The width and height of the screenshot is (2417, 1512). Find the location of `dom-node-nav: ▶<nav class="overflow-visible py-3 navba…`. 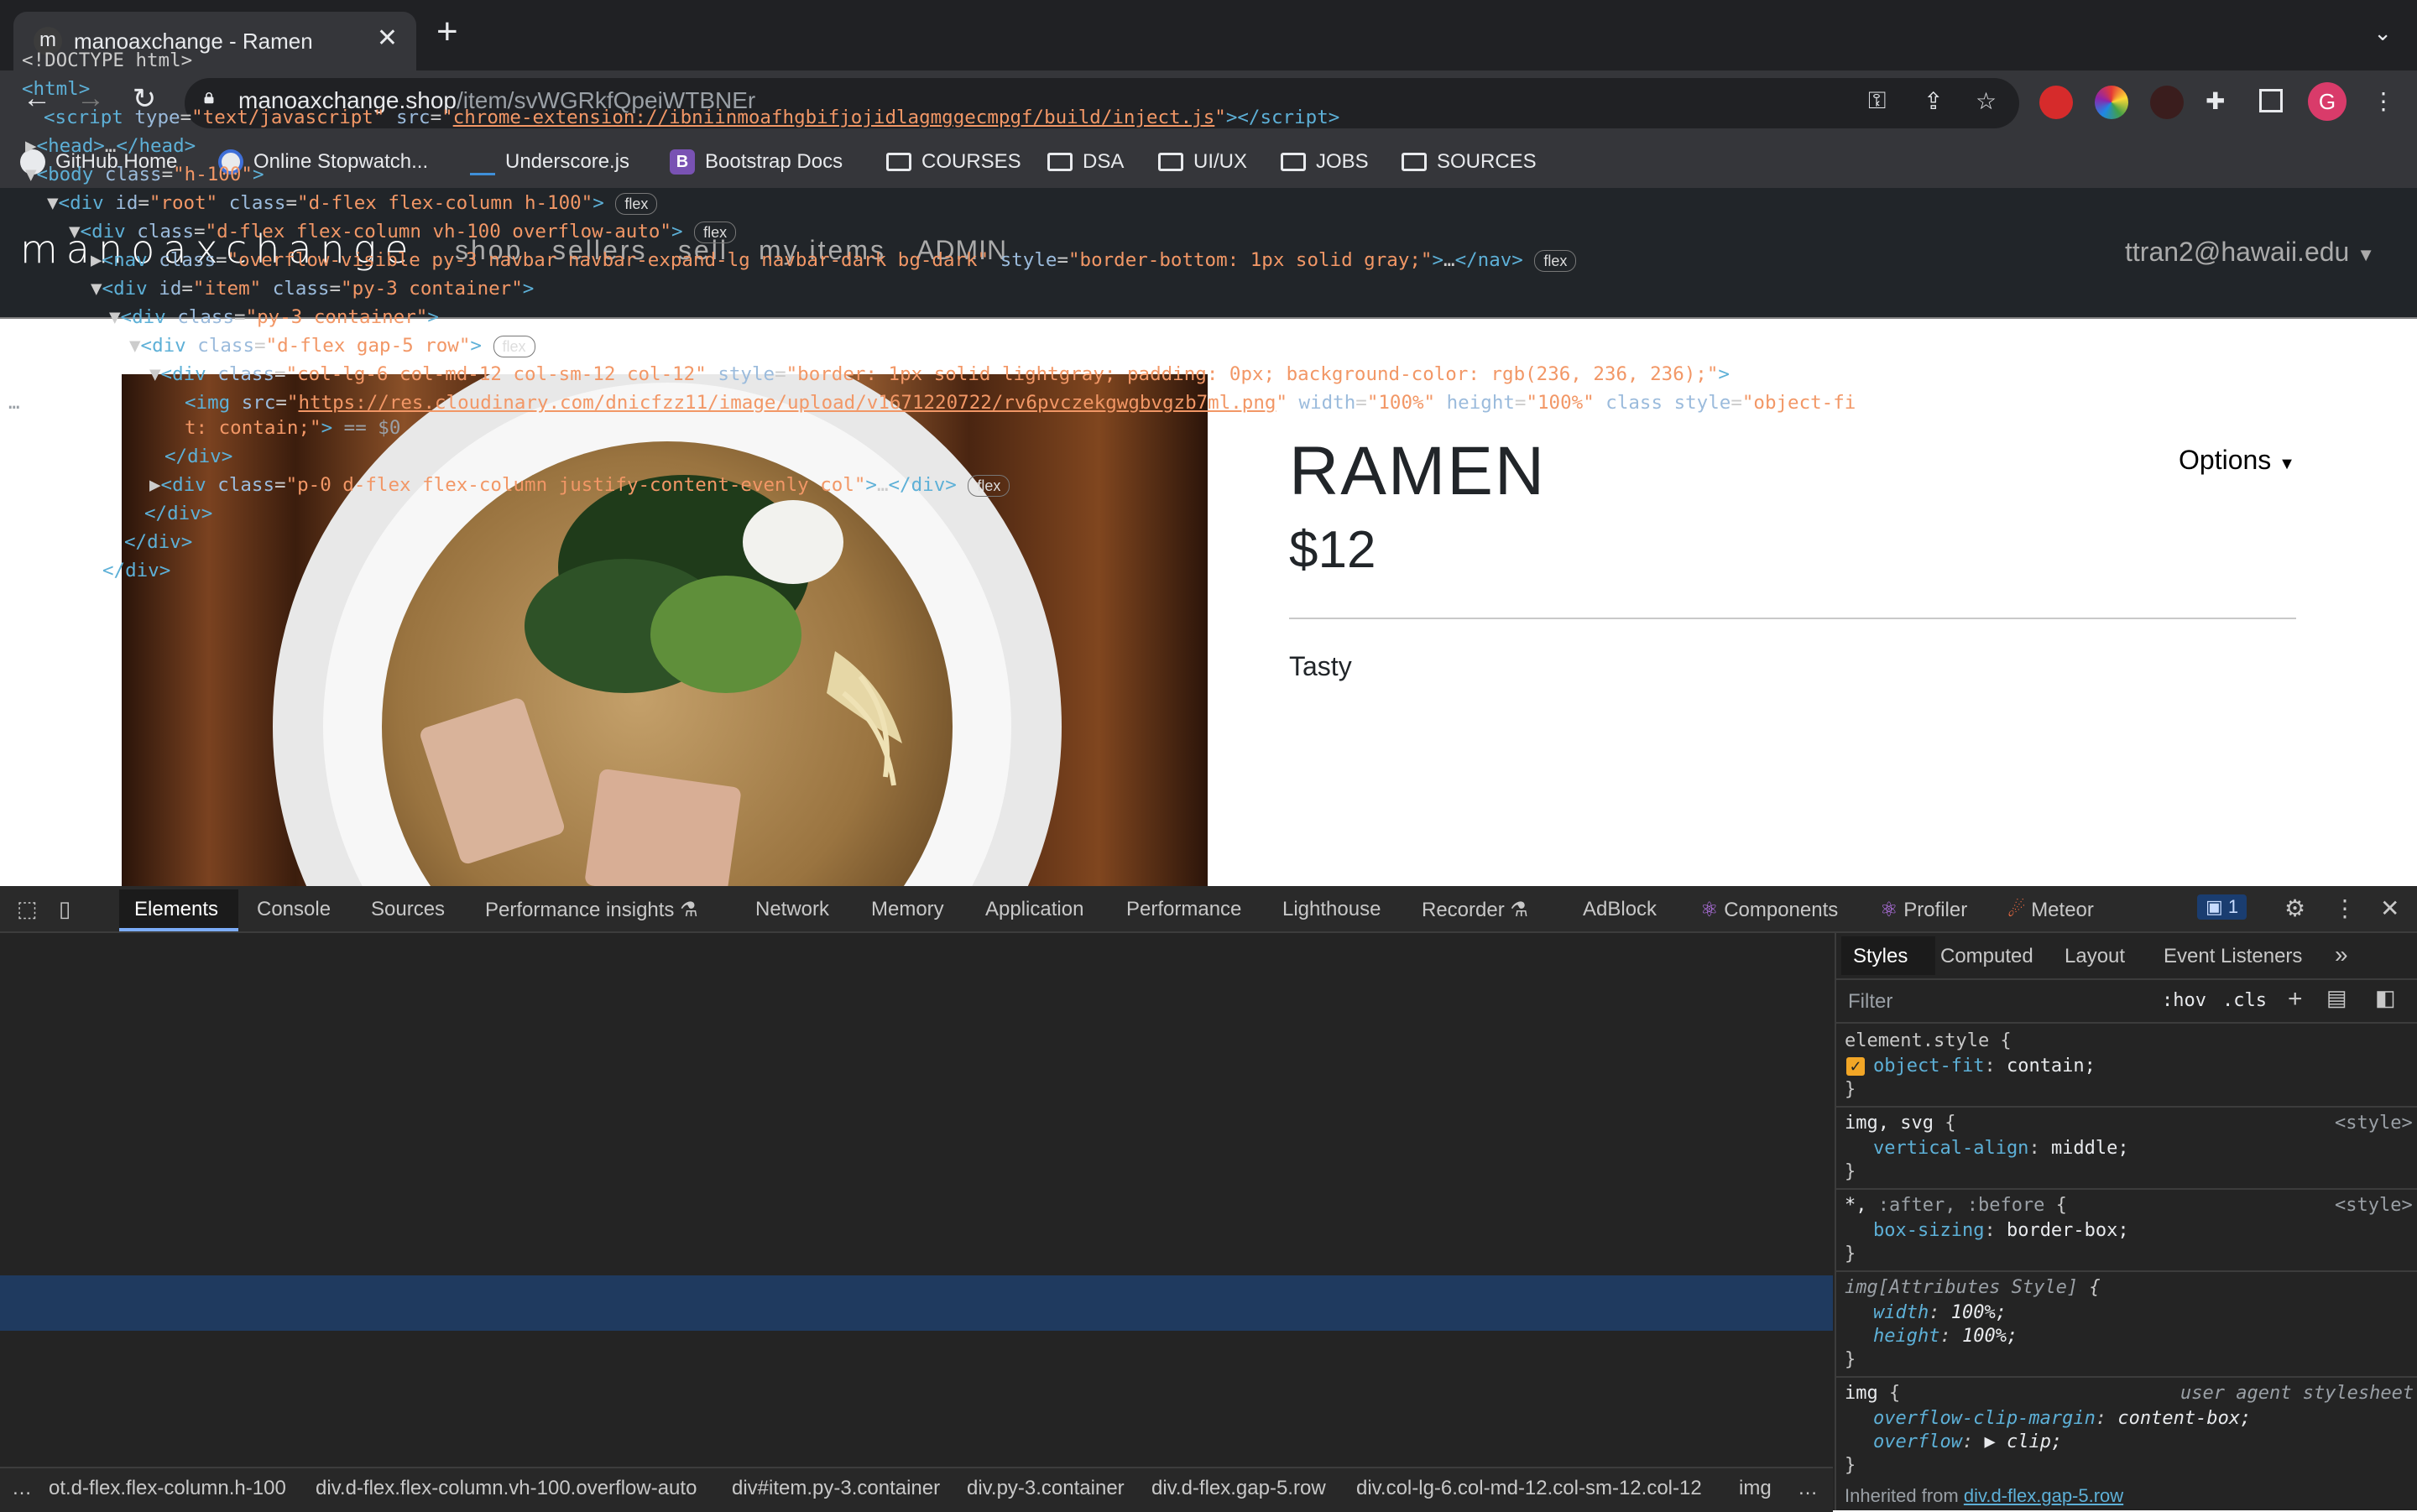

dom-node-nav: ▶<nav class="overflow-visible py-3 navba… is located at coordinates (834, 261).